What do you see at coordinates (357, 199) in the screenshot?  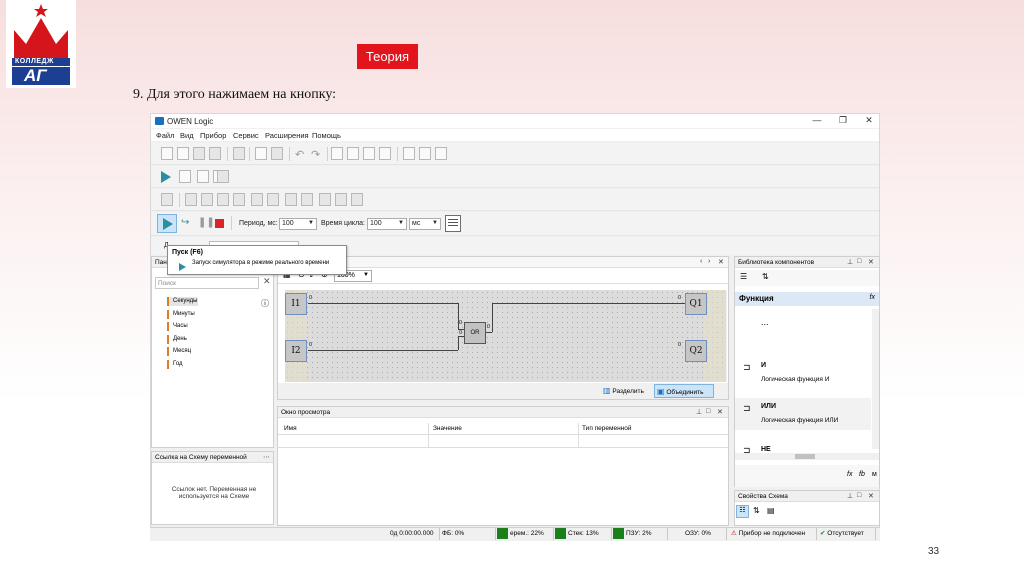 I see `block-f-icon` at bounding box center [357, 199].